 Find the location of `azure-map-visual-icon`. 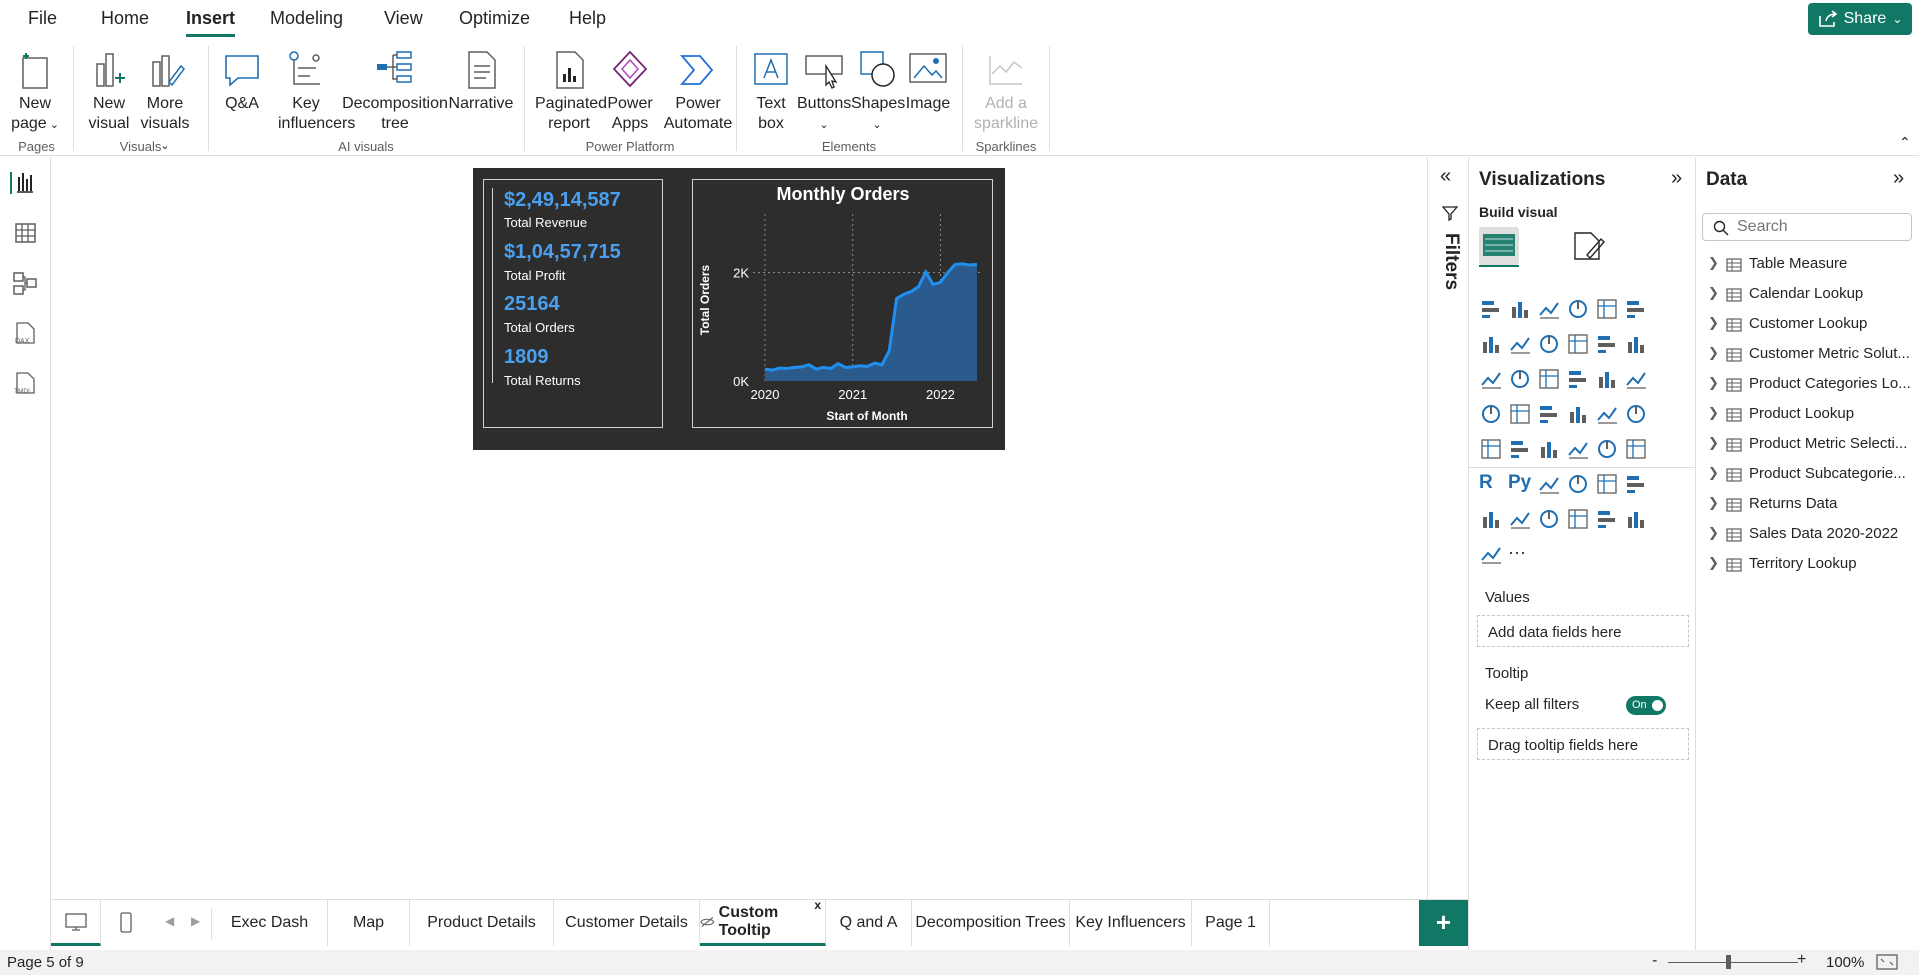

azure-map-visual-icon is located at coordinates (1607, 414).